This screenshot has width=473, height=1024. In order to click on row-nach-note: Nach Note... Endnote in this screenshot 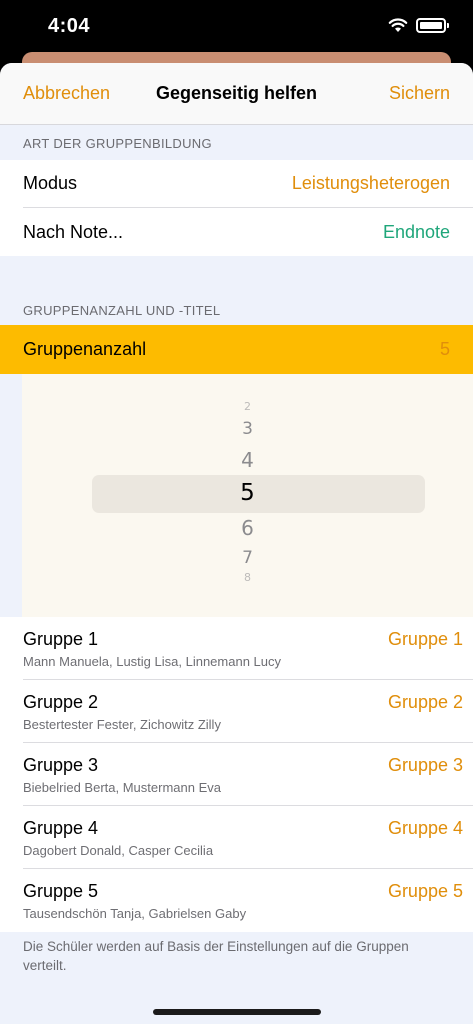, I will do `click(236, 232)`.